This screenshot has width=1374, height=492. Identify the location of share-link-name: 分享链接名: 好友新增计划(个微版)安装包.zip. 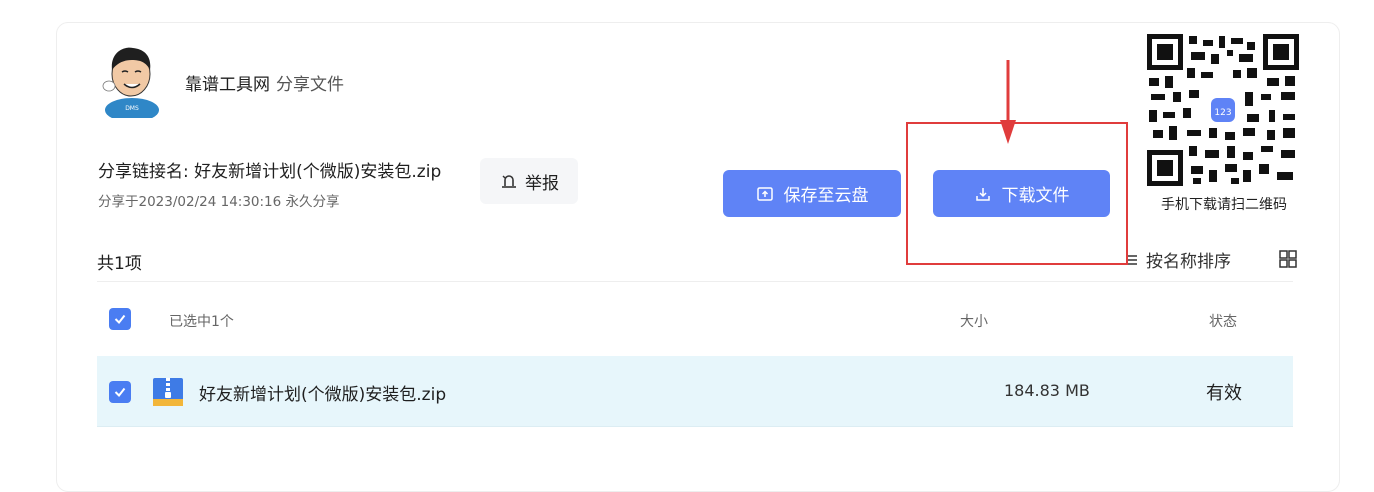
(270, 172).